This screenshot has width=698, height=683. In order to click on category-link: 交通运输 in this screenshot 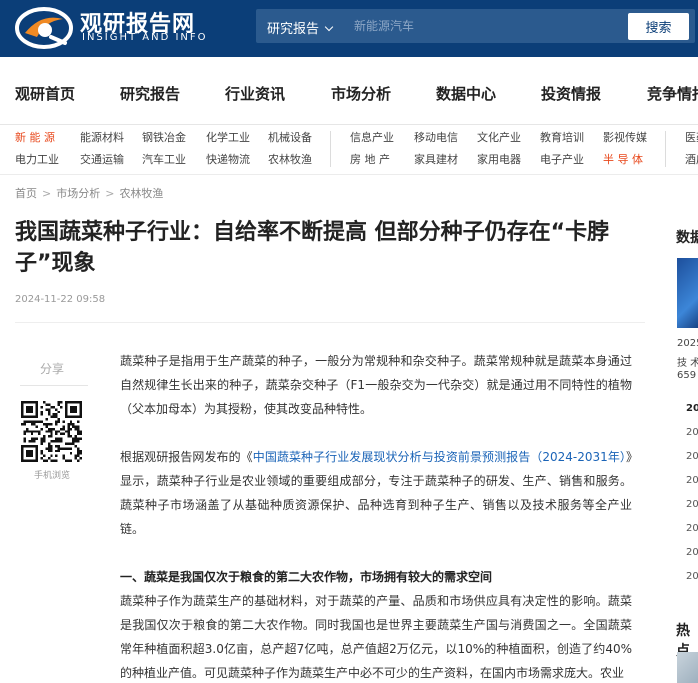, I will do `click(102, 159)`.